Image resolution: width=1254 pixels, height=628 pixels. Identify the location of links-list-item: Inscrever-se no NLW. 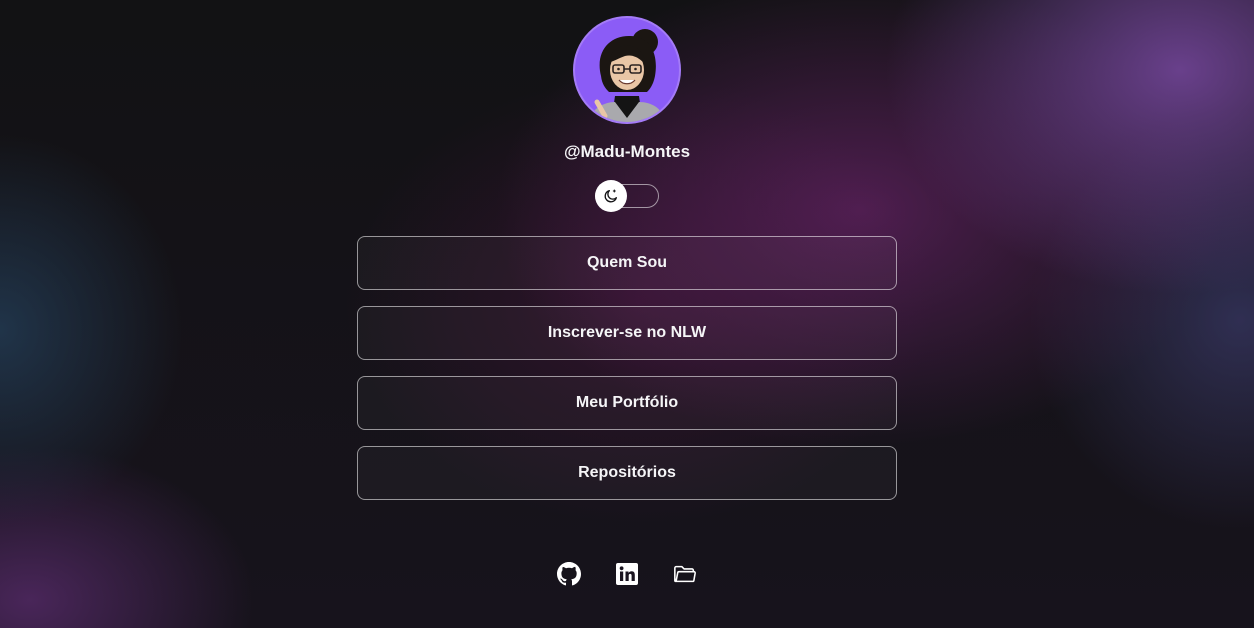
(627, 333).